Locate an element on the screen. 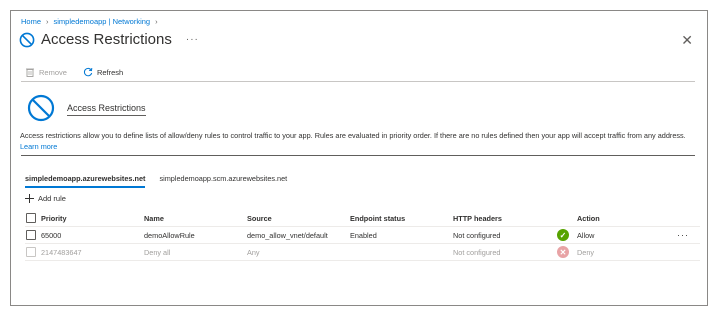 The height and width of the screenshot is (312, 717). page-title: Access Restrictions is located at coordinates (106, 39).